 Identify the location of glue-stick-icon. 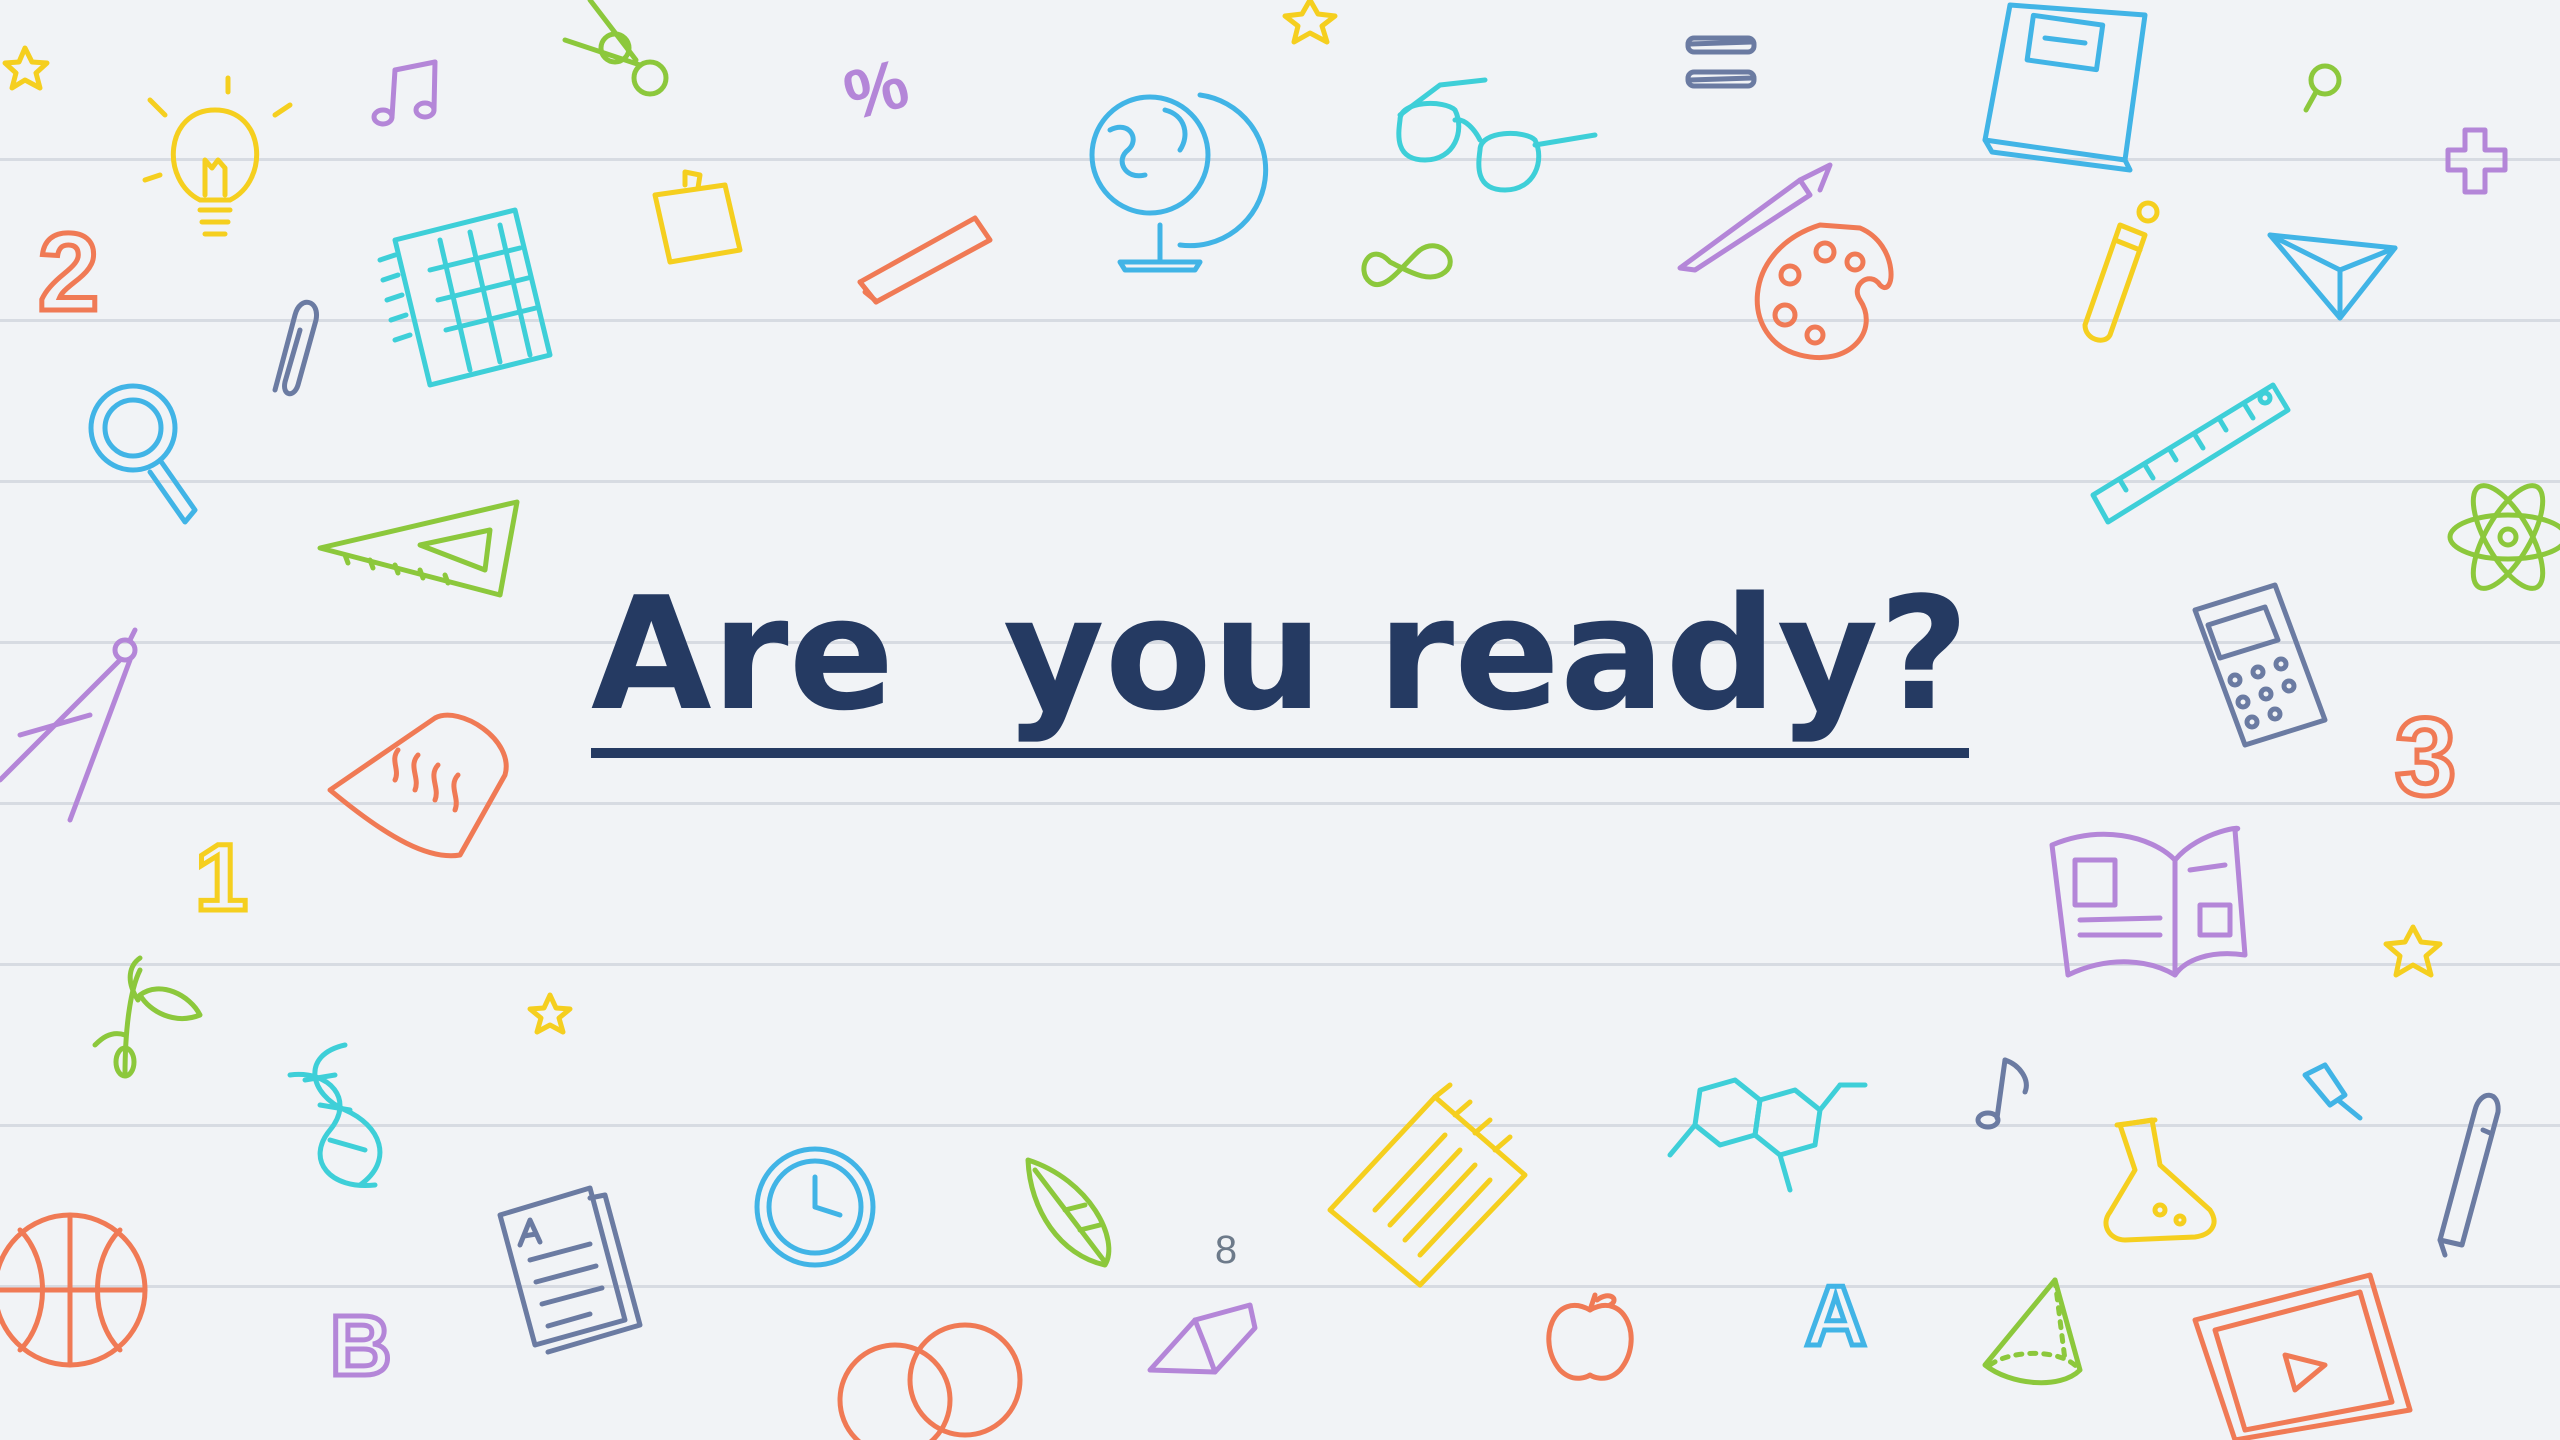
(2121, 271).